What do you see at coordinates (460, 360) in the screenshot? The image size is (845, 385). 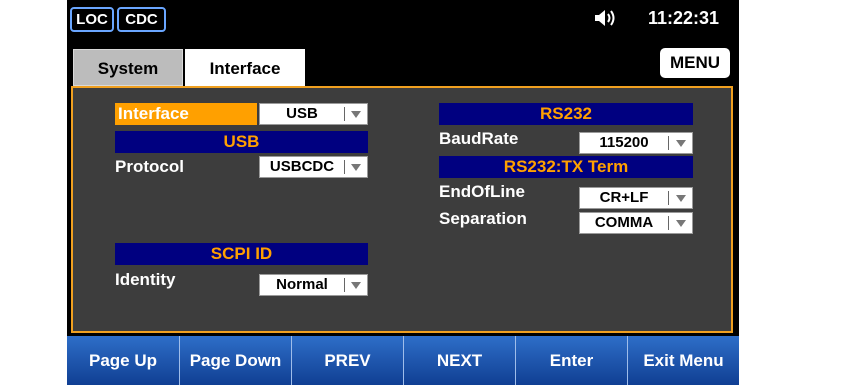 I see `next-softkey: NEXT` at bounding box center [460, 360].